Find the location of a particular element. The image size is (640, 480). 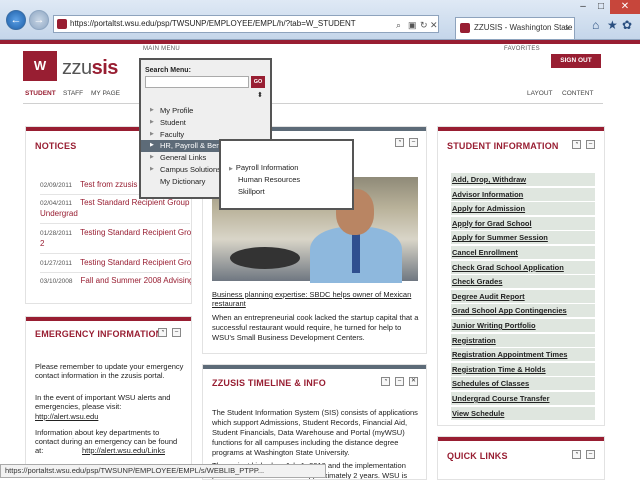

student-info-link: Junior Writing Portfolio is located at coordinates (523, 325).